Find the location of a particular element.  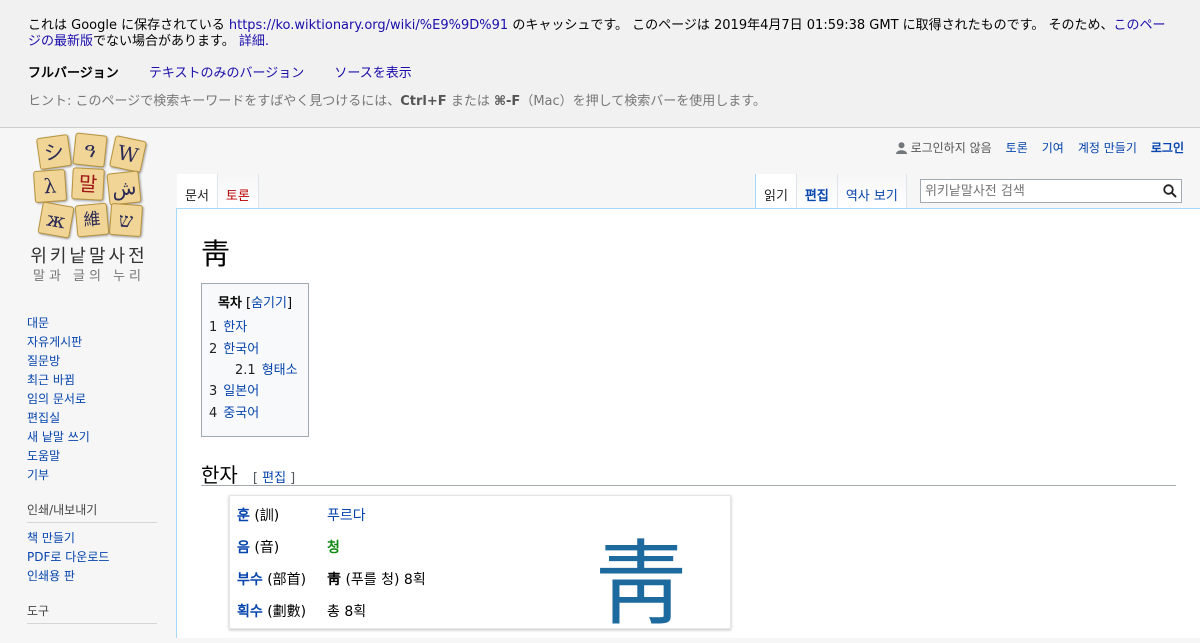

version-links: フルバージョン テキストのみのバージョン ソースを表示 is located at coordinates (600, 71).